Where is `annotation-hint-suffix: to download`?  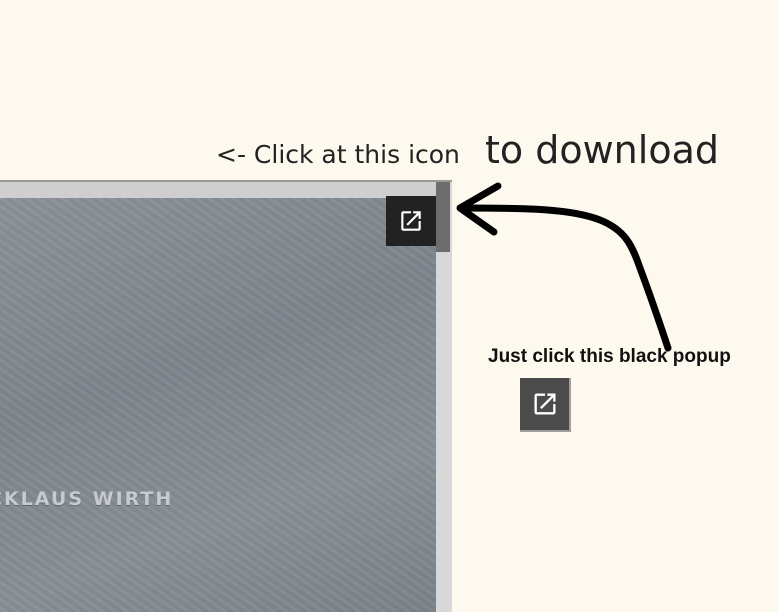
annotation-hint-suffix: to download is located at coordinates (602, 150).